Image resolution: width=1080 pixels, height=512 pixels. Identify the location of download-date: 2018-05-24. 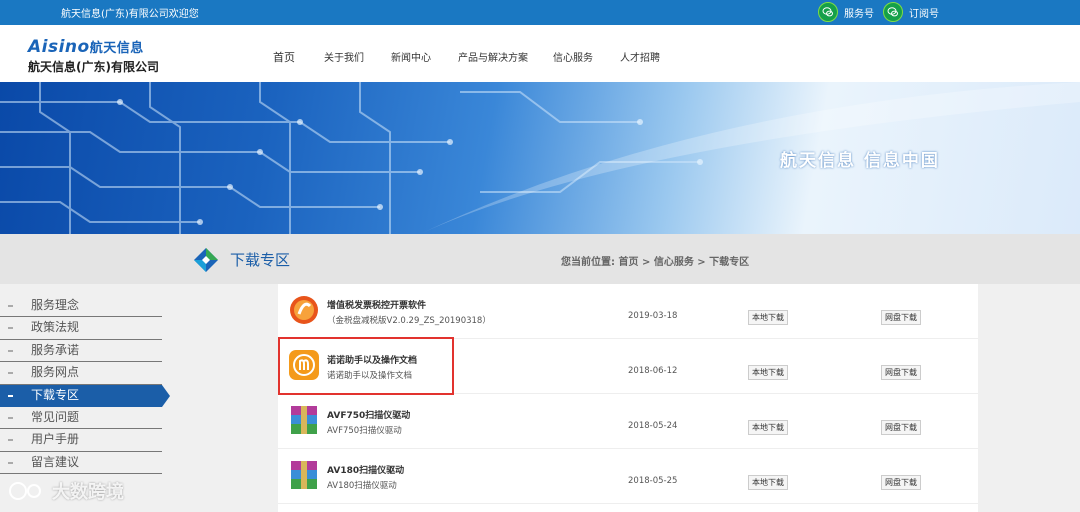
(653, 426).